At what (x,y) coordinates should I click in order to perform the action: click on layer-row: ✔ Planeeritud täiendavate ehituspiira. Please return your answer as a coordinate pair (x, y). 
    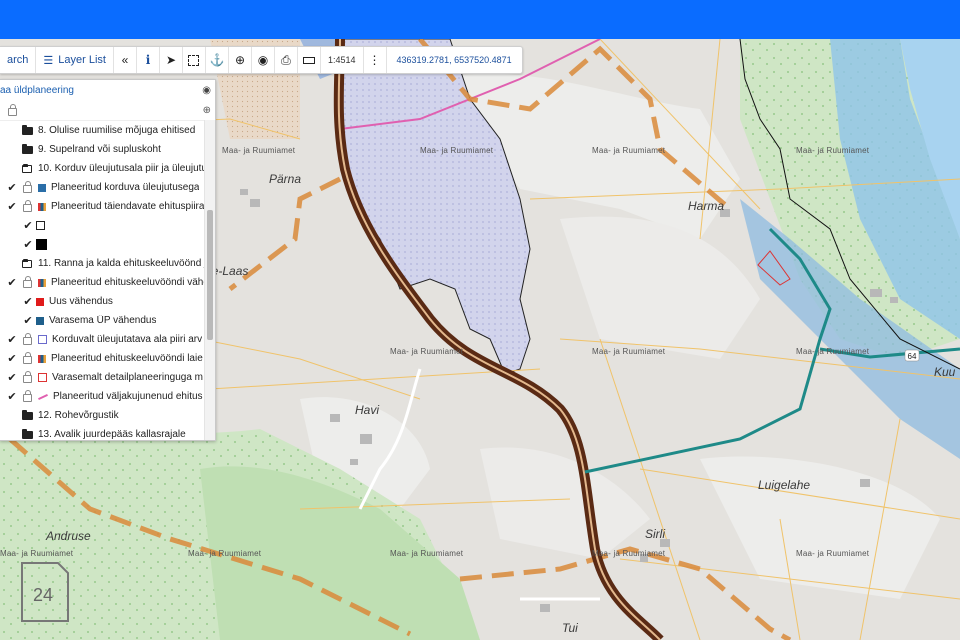
    Looking at the image, I should click on (107, 206).